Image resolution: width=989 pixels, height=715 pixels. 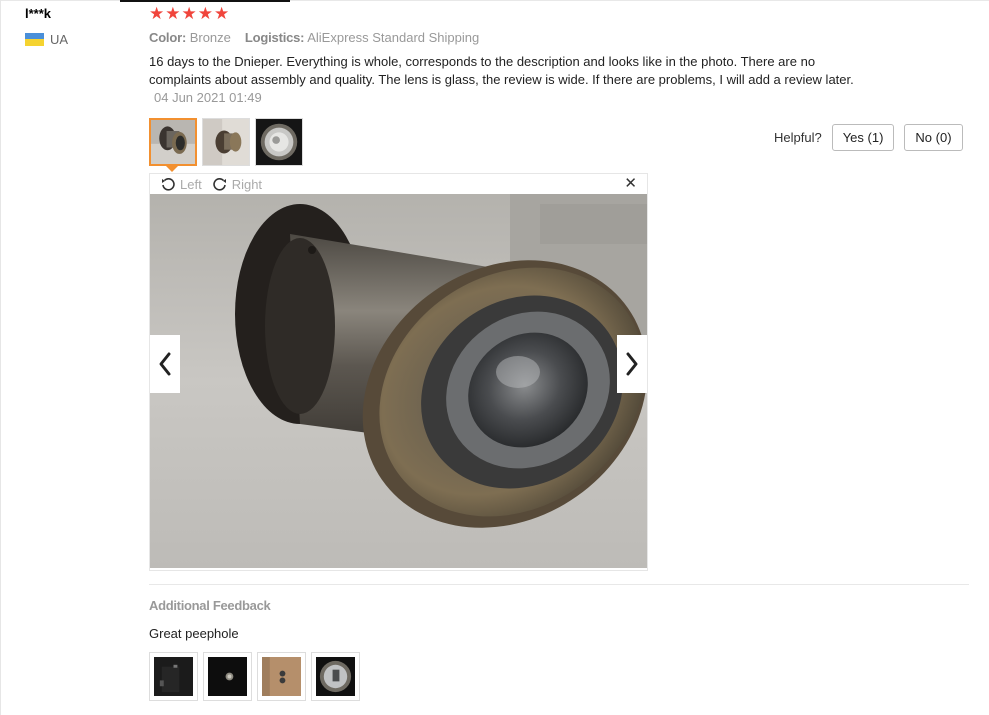 I want to click on viewer-toolbar: Left Right ✕, so click(x=398, y=184).